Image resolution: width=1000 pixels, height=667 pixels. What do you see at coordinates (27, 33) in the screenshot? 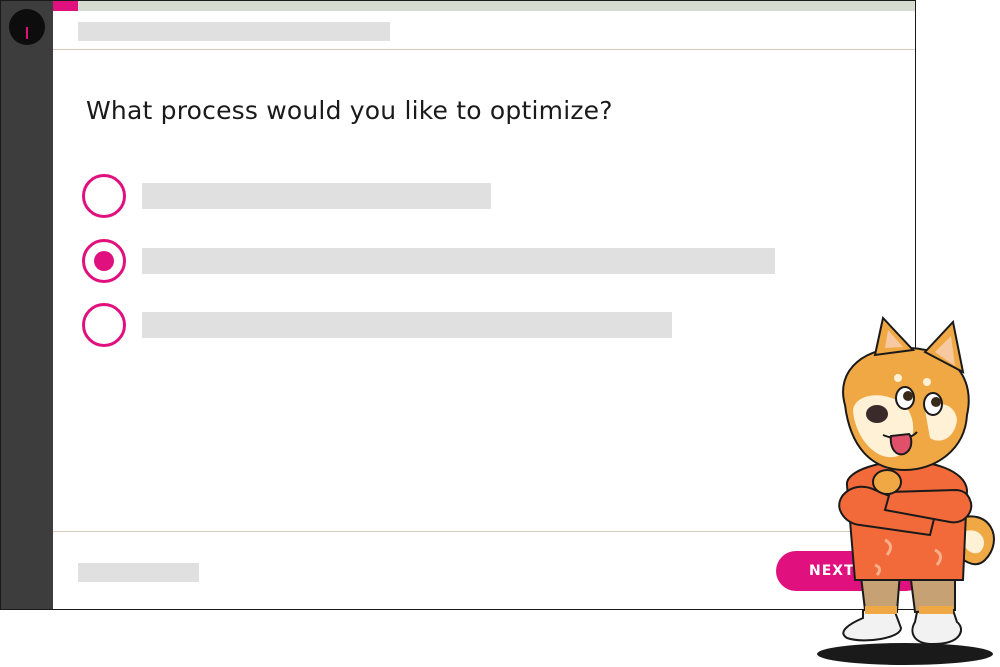
I see `logo-mark` at bounding box center [27, 33].